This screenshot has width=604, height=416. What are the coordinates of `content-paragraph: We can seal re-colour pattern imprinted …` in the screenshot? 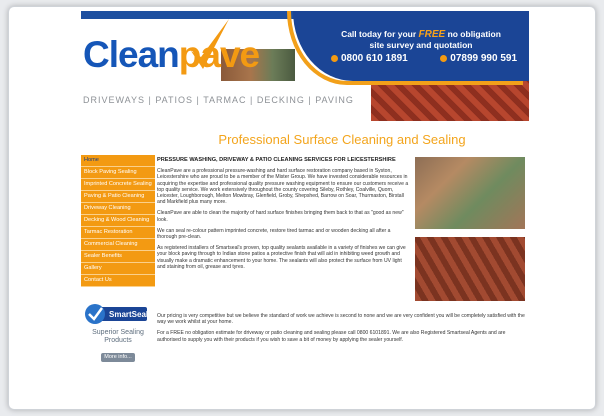 It's located at (274, 234).